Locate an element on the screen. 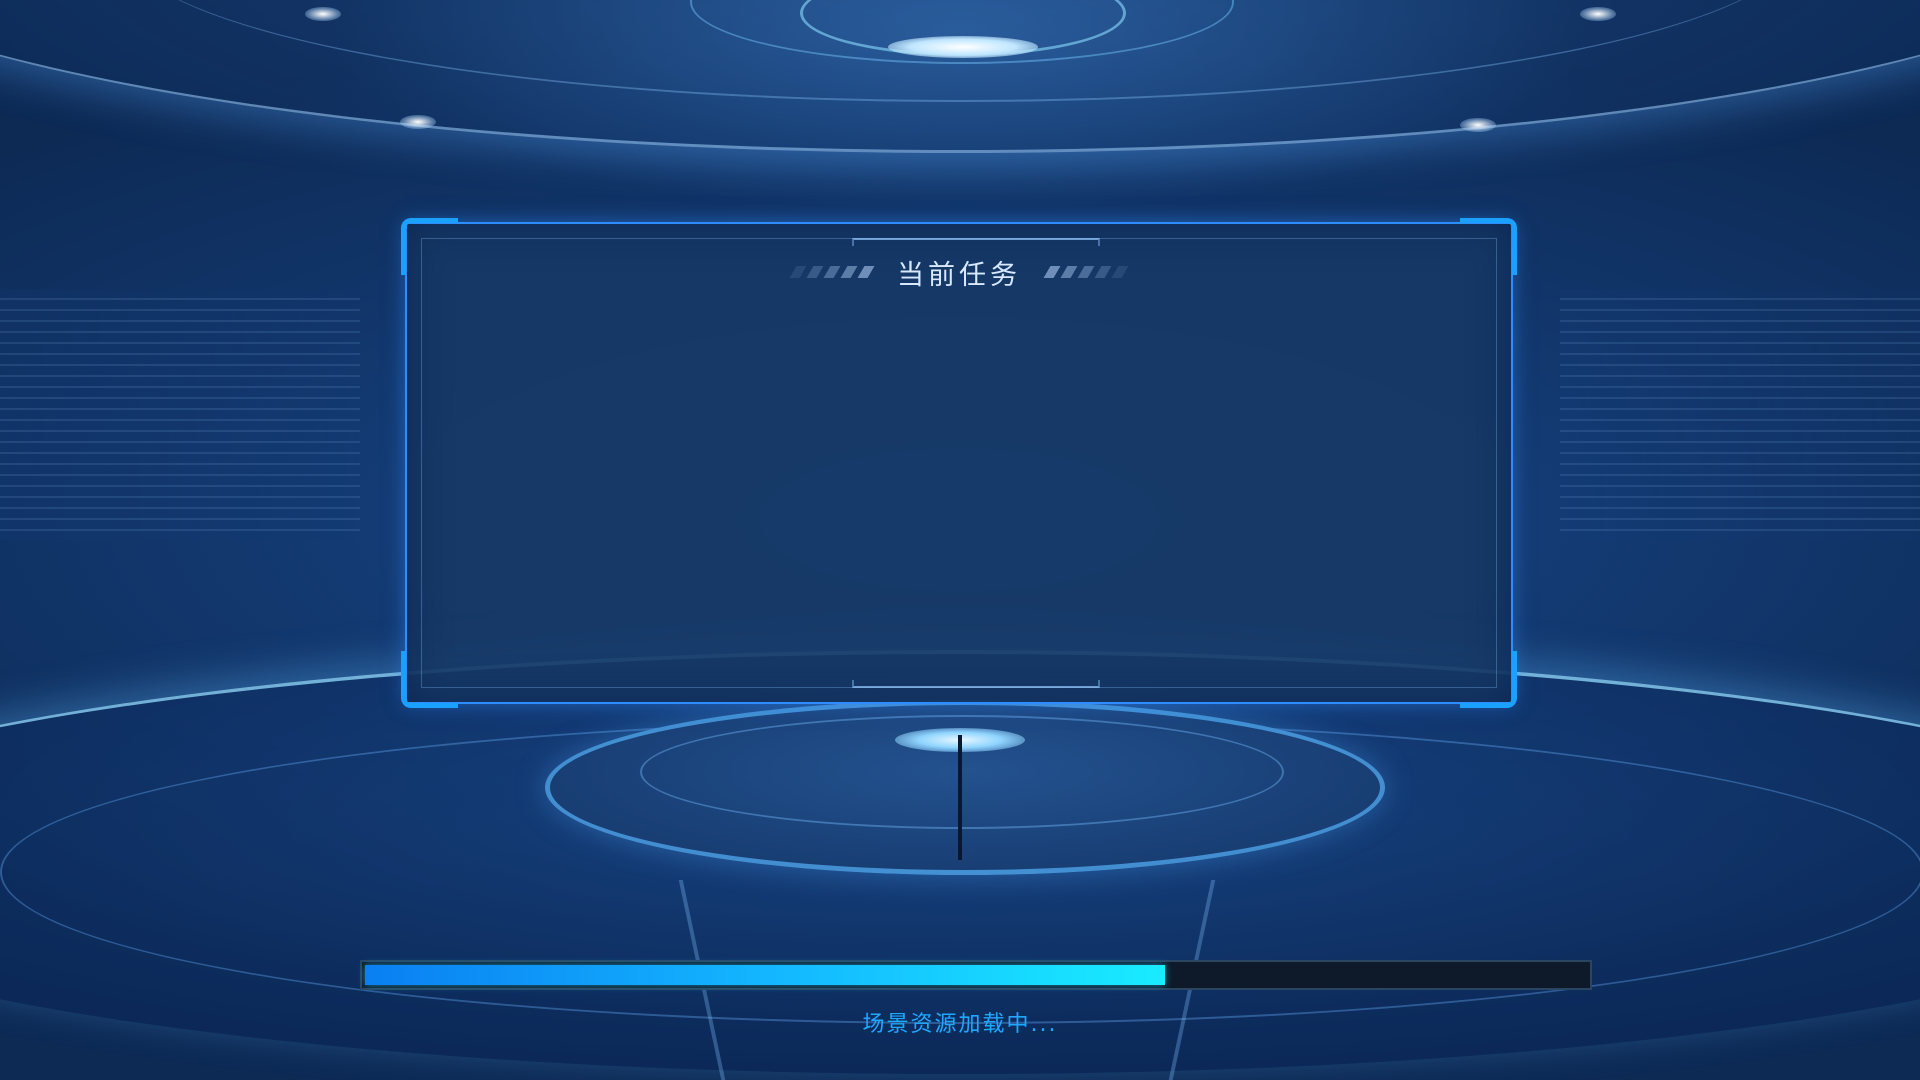 This screenshot has width=1920, height=1080. left-data-screen is located at coordinates (180, 415).